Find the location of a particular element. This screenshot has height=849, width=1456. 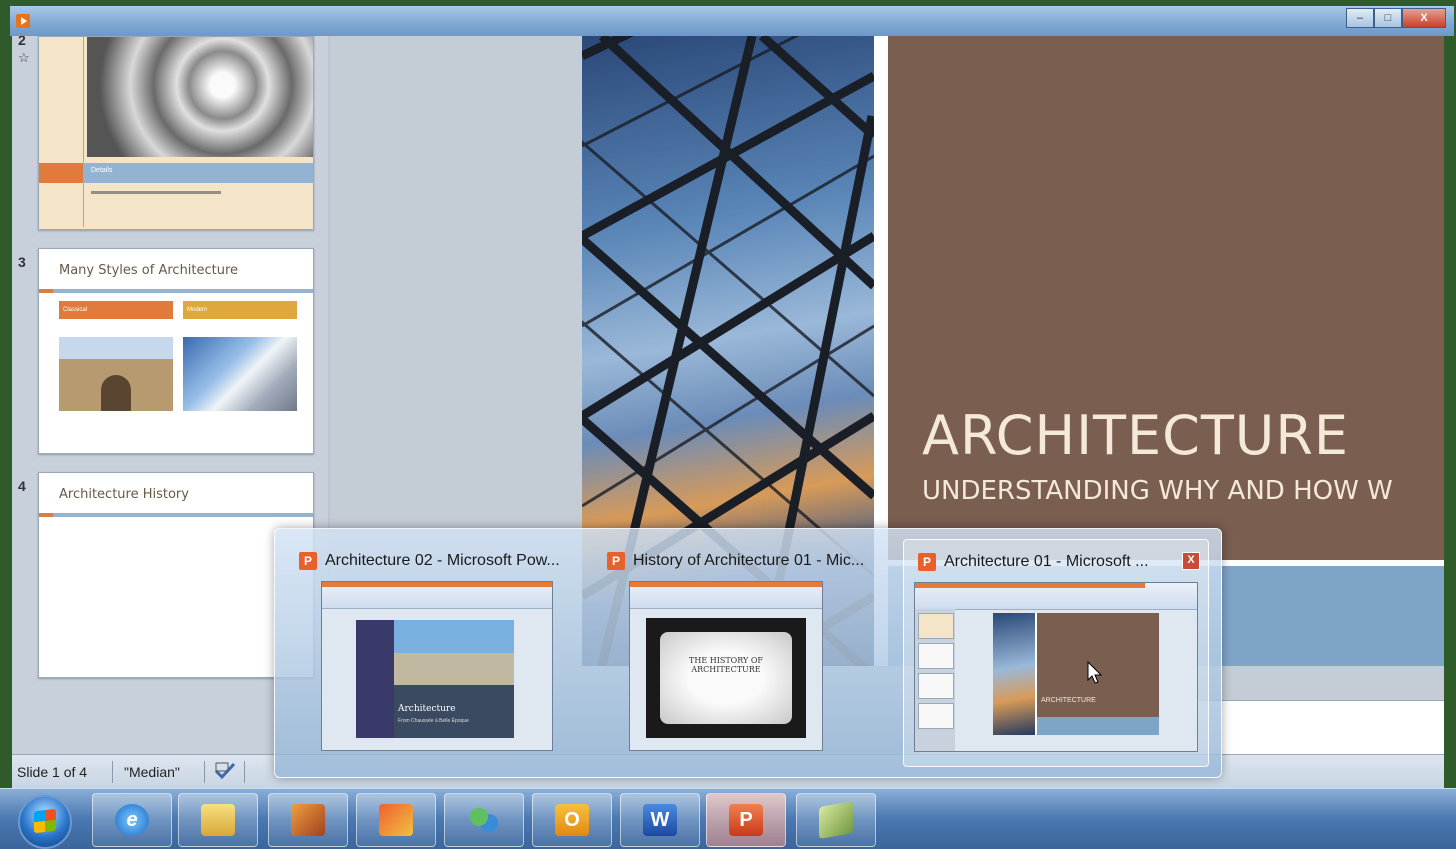

slide-subtitle: UNDERSTANDING WHY AND HOW W is located at coordinates (1157, 491).